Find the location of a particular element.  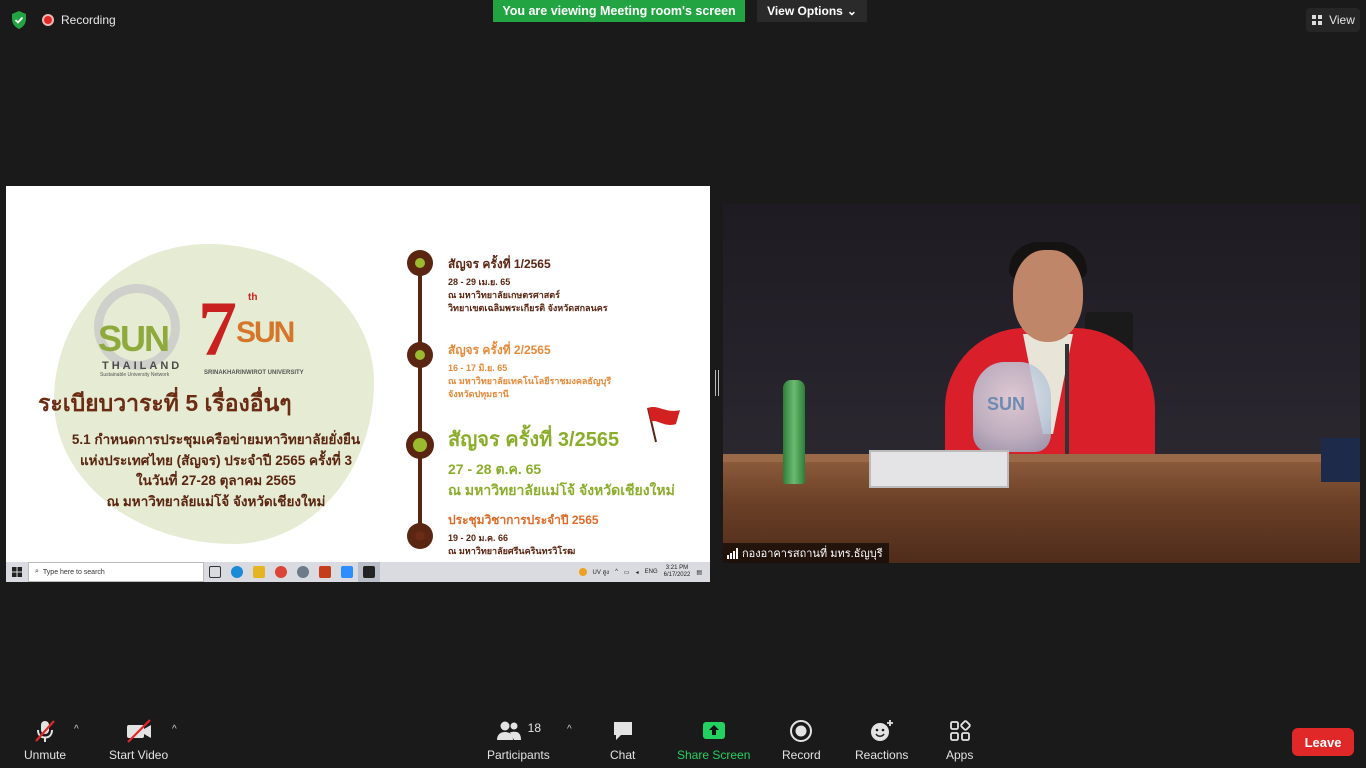

record-icon is located at coordinates (801, 731).